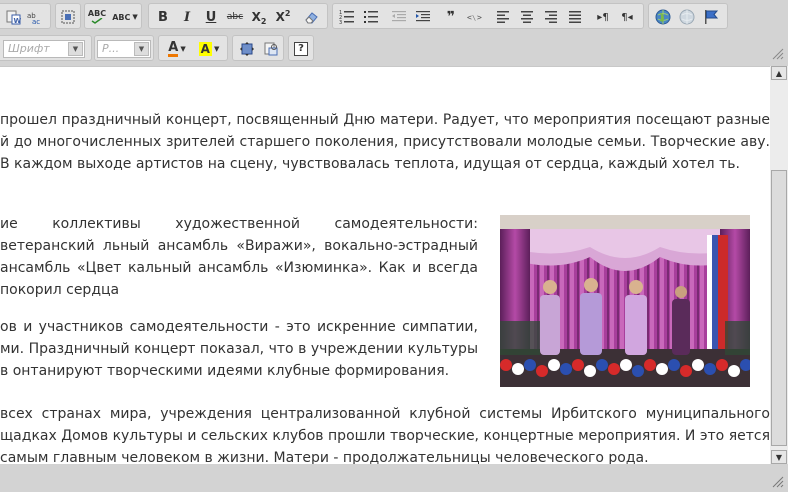  I want to click on subscript-mark: 2, so click(263, 21).